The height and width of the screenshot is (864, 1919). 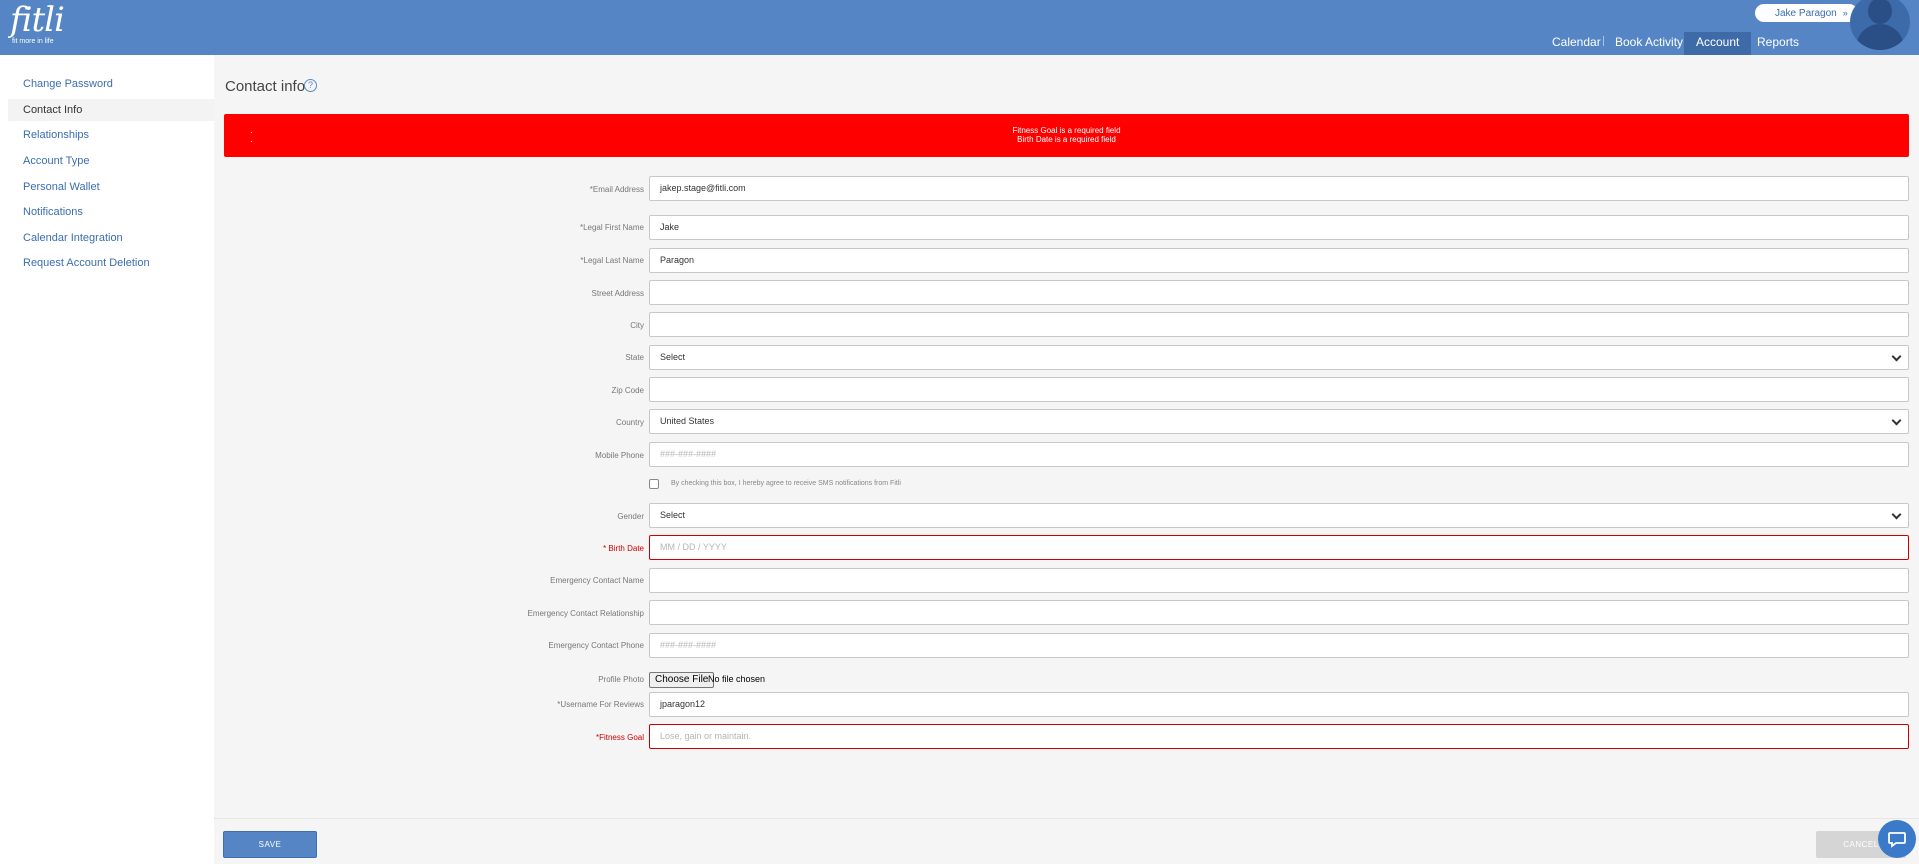 What do you see at coordinates (1845, 13) in the screenshot?
I see `chevron-double-down-icon: »` at bounding box center [1845, 13].